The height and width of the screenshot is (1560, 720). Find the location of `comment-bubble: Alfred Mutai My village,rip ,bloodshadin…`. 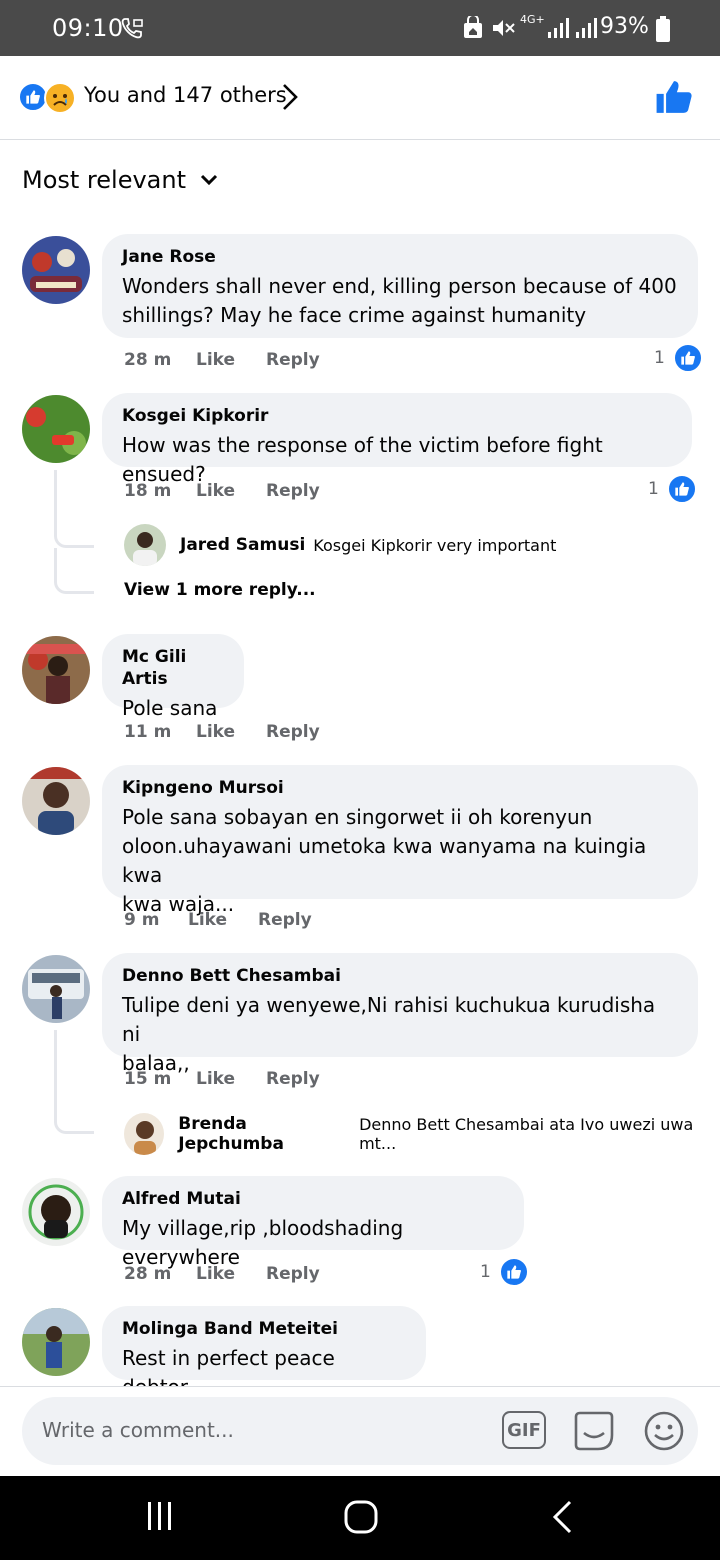

comment-bubble: Alfred Mutai My village,rip ,bloodshadin… is located at coordinates (313, 1222).